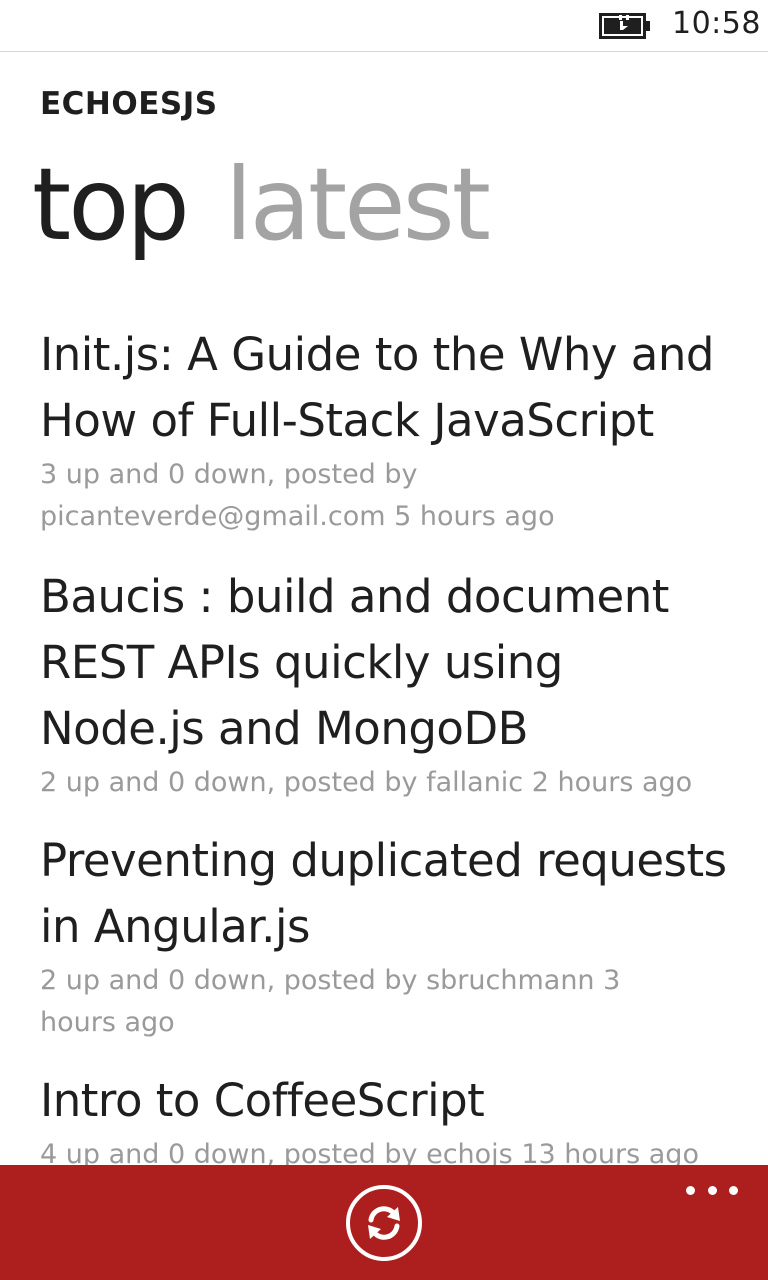  What do you see at coordinates (377, 354) in the screenshot?
I see `article-title-line: Init.js: A Guide to the Why and` at bounding box center [377, 354].